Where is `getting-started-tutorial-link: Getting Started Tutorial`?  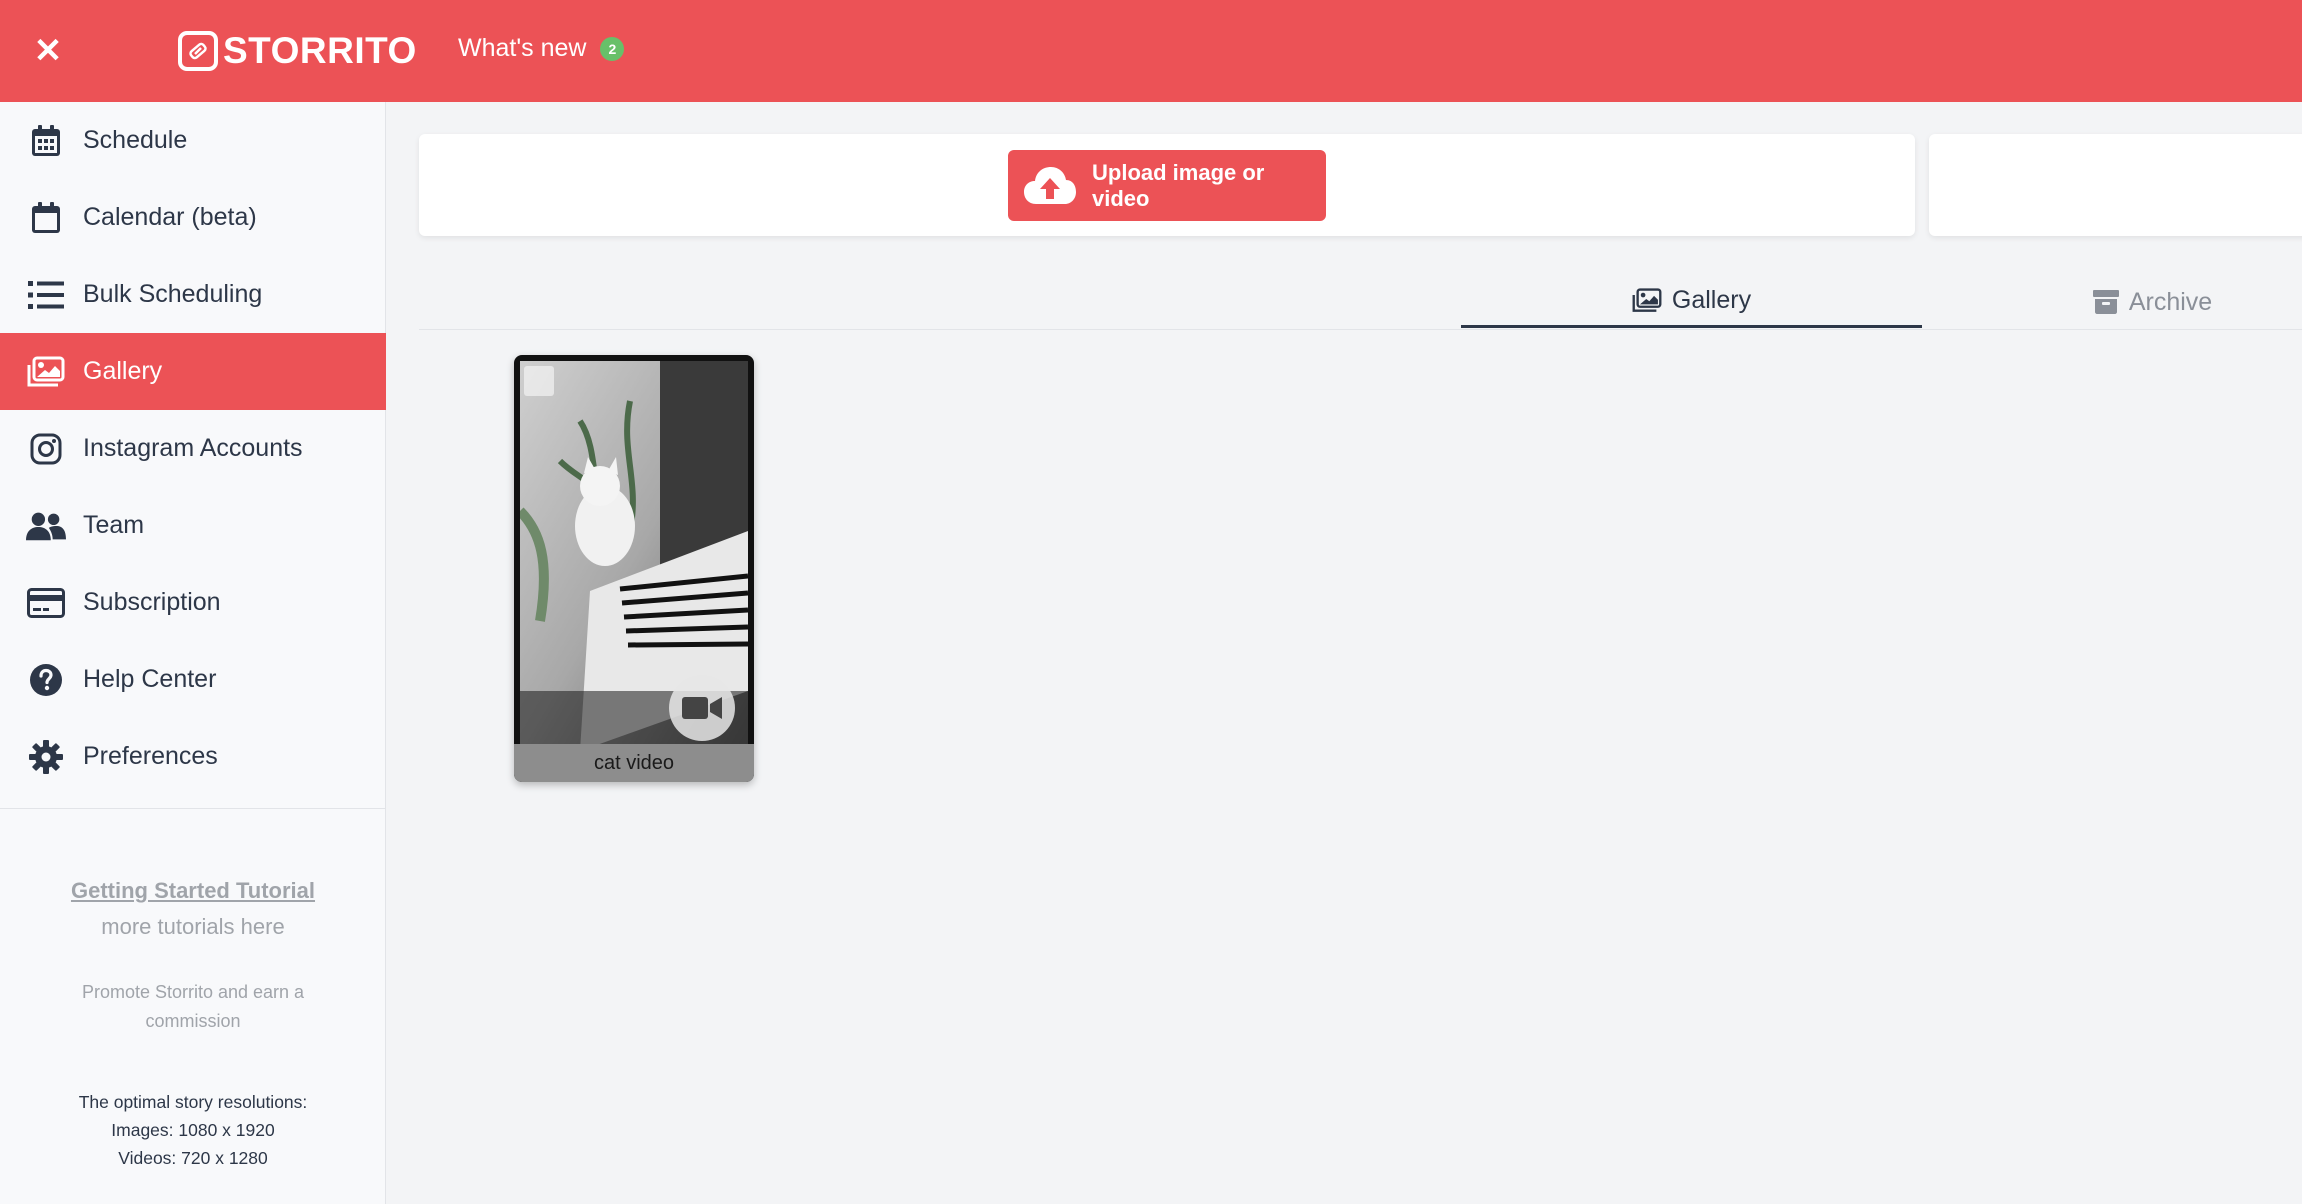
getting-started-tutorial-link: Getting Started Tutorial is located at coordinates (193, 891).